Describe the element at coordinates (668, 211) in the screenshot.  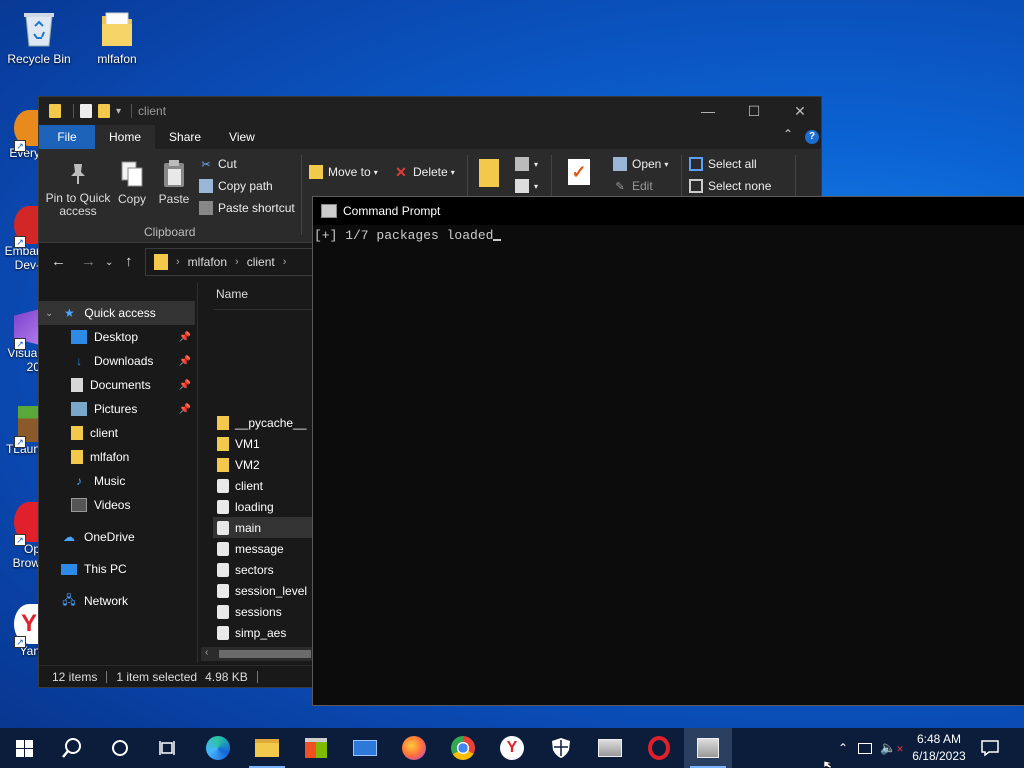
I see `cmd-title-bar: Command Prompt` at that location.